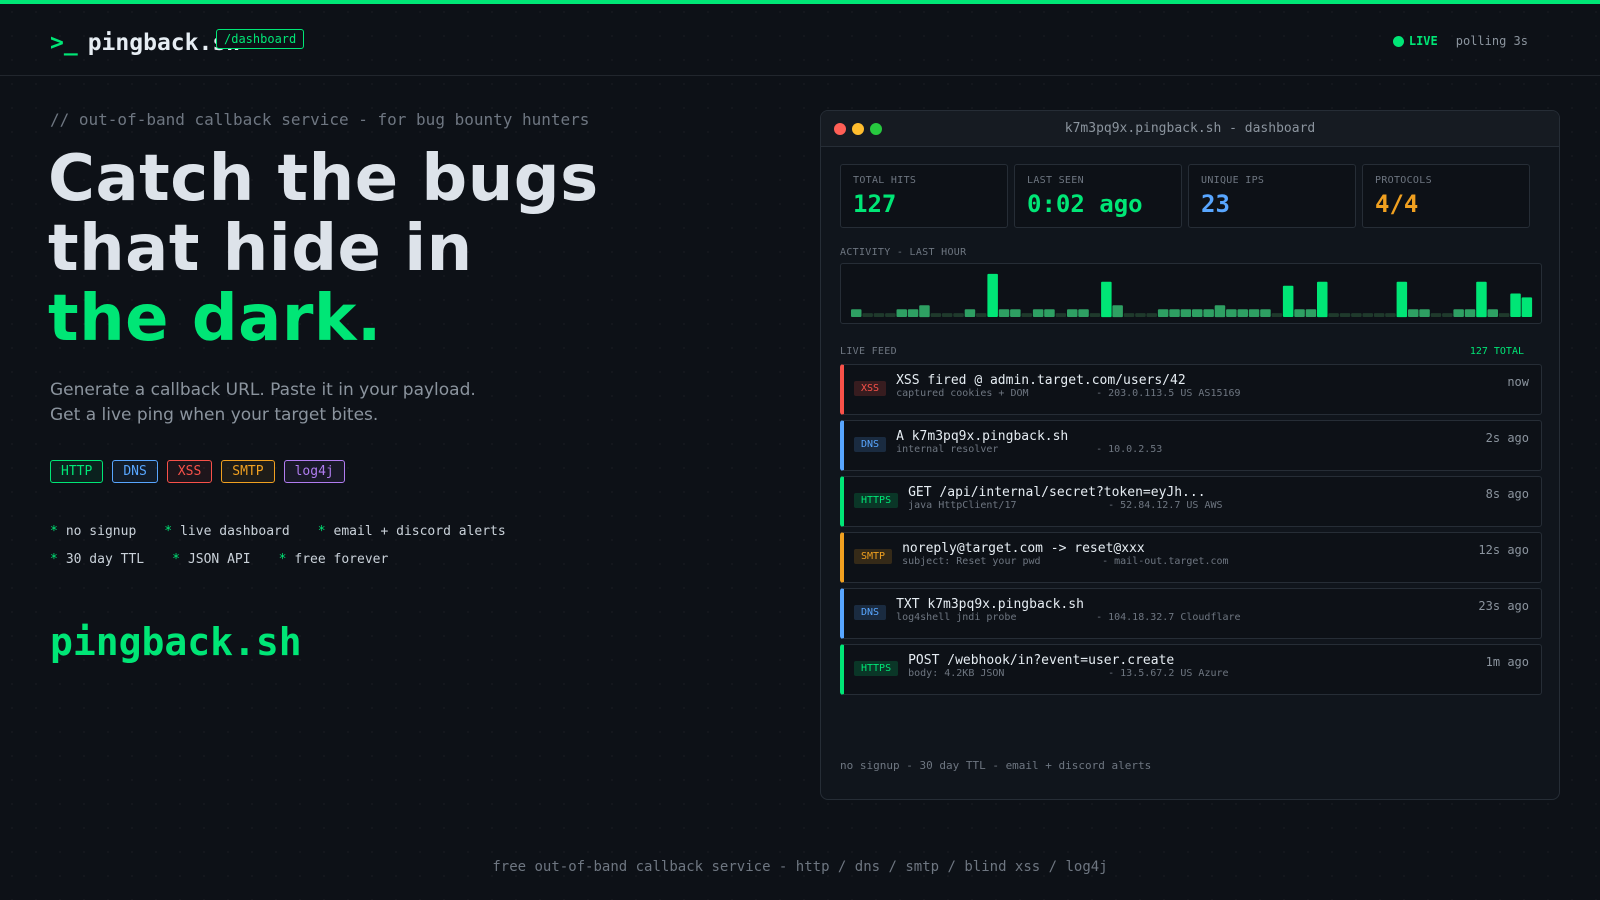 The width and height of the screenshot is (1600, 900). I want to click on feed-item-title: noreply@target.com -> reset@xxx, so click(1023, 548).